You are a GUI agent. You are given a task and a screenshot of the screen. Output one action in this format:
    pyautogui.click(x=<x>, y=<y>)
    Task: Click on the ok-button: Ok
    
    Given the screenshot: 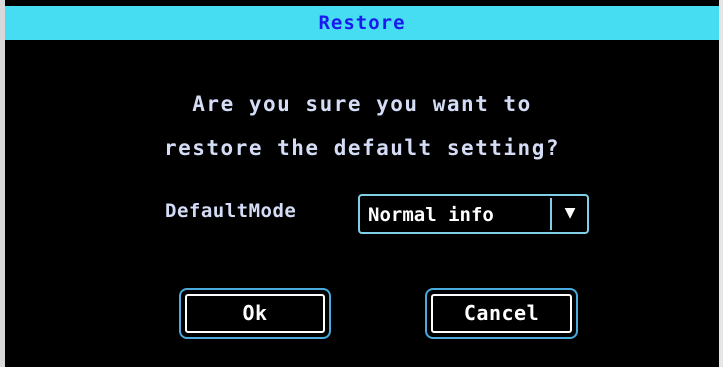 What is the action you would take?
    pyautogui.click(x=255, y=313)
    